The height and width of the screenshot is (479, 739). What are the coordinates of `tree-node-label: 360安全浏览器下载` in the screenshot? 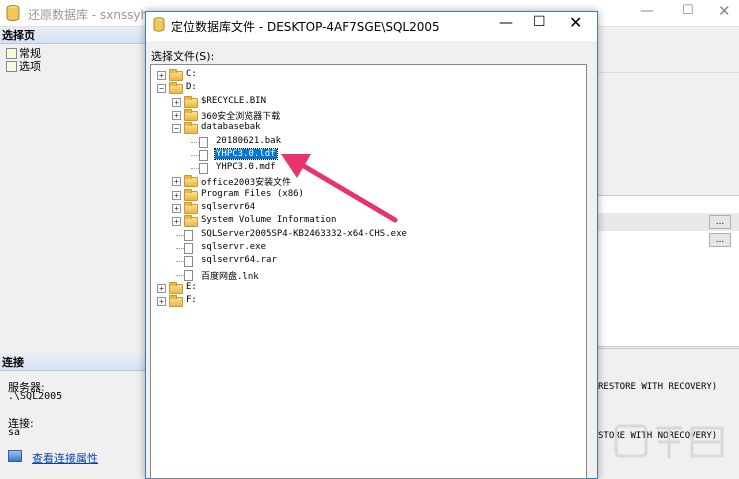 It's located at (240, 115).